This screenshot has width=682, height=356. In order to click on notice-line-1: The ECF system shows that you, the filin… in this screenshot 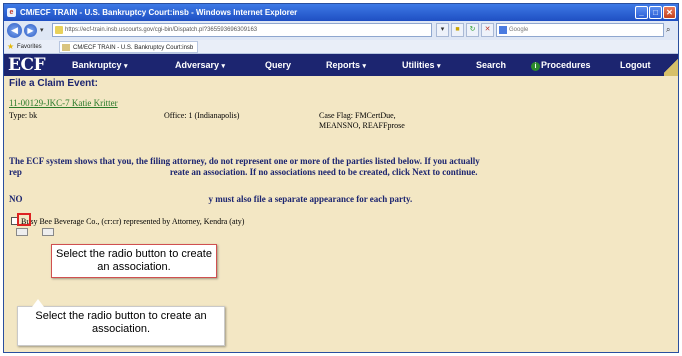, I will do `click(244, 161)`.